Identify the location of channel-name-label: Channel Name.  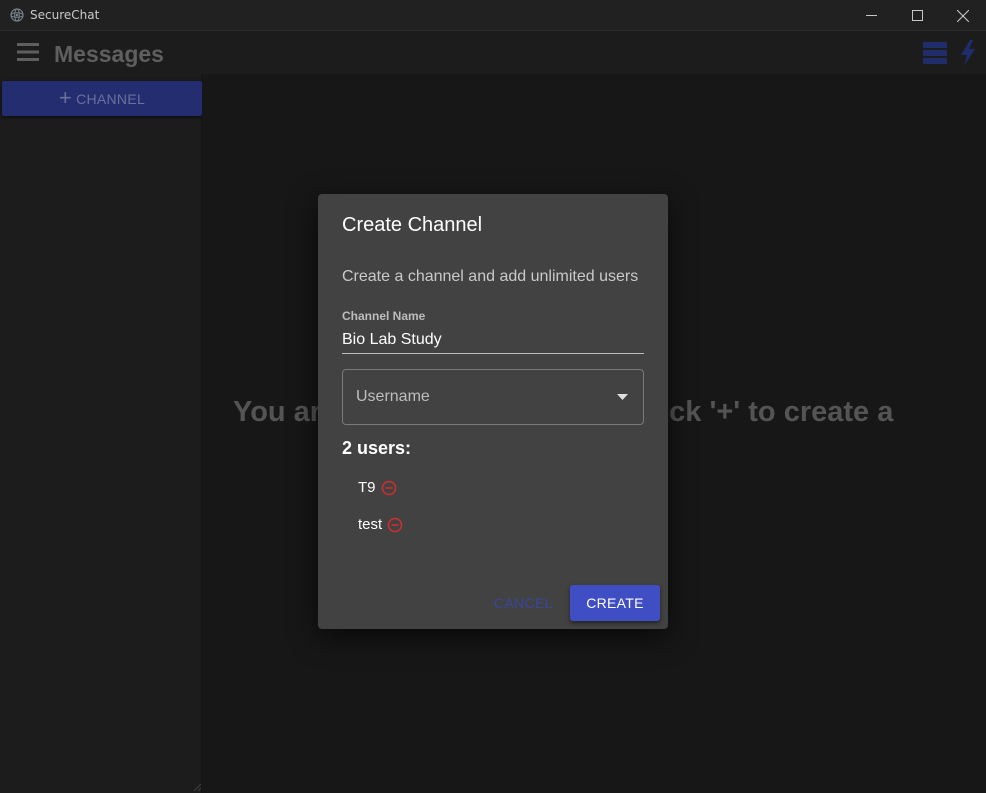
(384, 316).